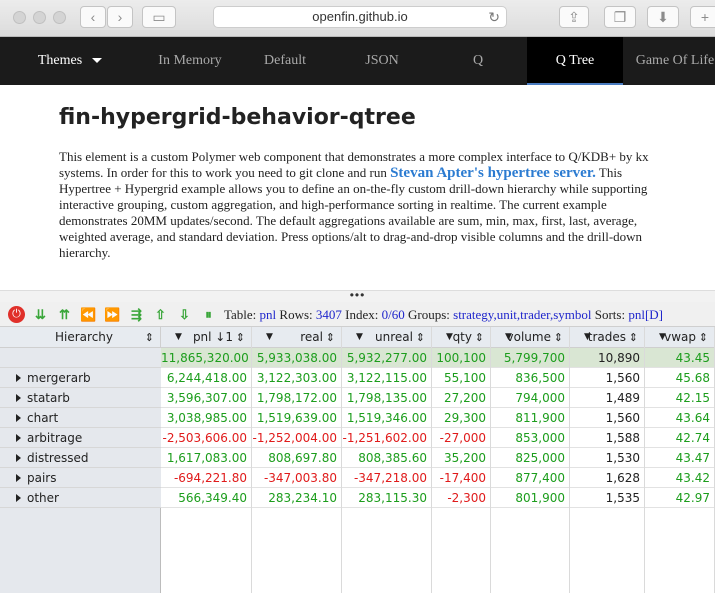  Describe the element at coordinates (208, 314) in the screenshot. I see `pause-icon: ⏸` at that location.